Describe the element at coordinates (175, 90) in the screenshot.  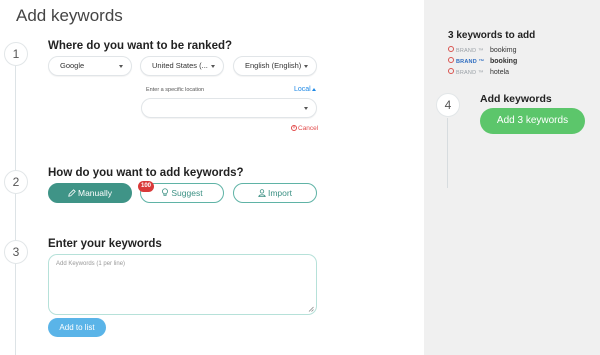
I see `location-label: Enter a specific location` at that location.